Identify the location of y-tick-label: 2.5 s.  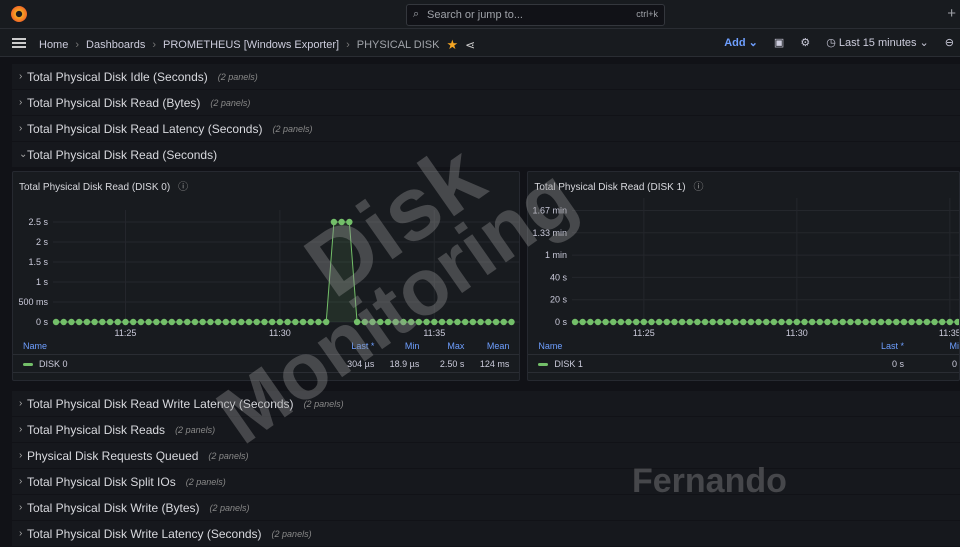
(38, 222).